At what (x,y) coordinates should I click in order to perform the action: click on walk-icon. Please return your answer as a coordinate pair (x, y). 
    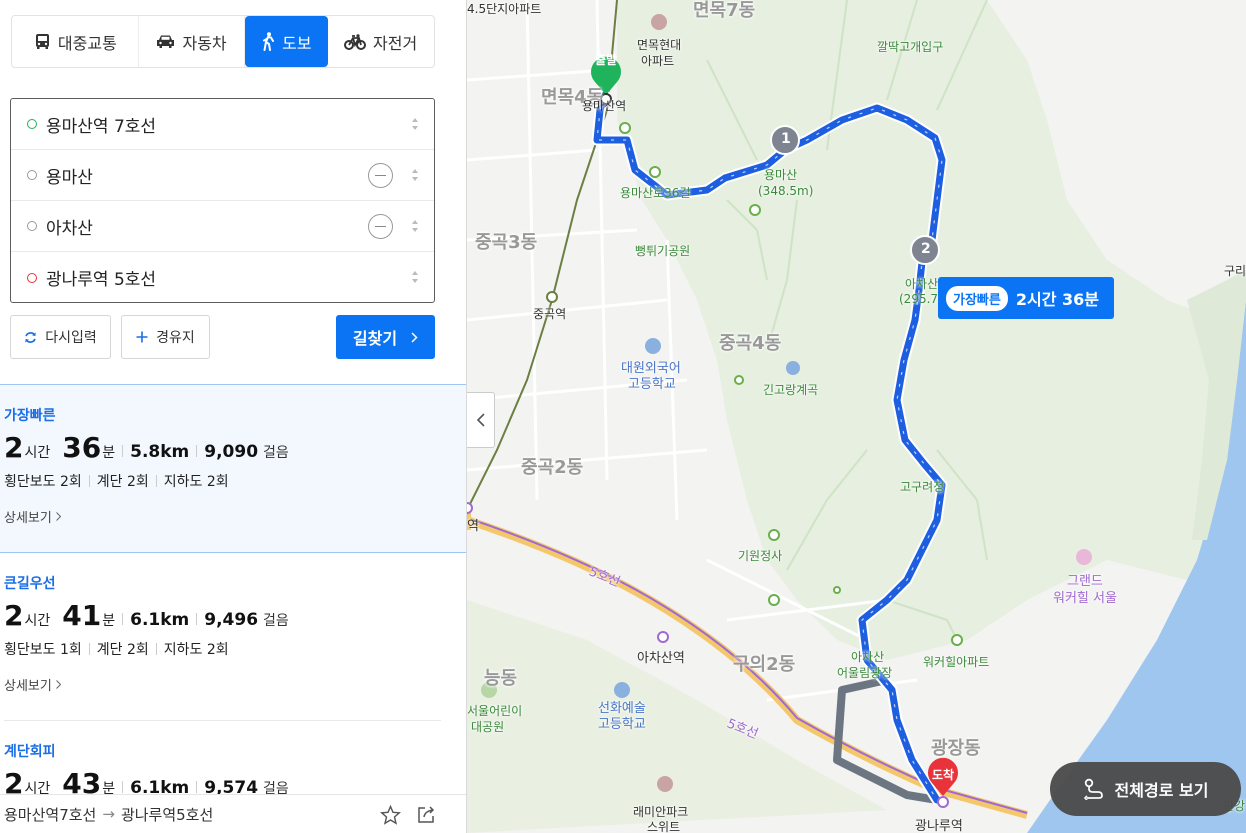
    Looking at the image, I should click on (269, 41).